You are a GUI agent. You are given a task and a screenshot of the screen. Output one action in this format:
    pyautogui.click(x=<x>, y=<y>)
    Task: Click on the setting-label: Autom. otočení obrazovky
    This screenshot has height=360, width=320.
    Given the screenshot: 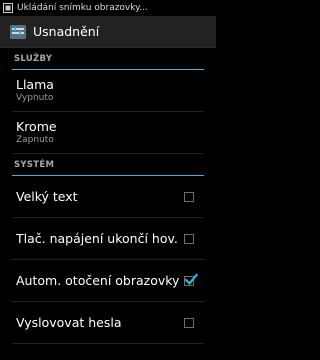 What is the action you would take?
    pyautogui.click(x=98, y=280)
    